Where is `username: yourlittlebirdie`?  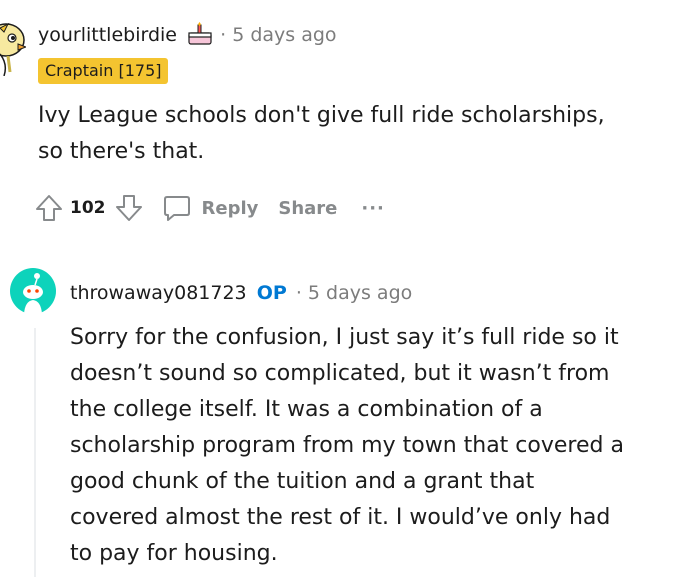
username: yourlittlebirdie is located at coordinates (107, 35).